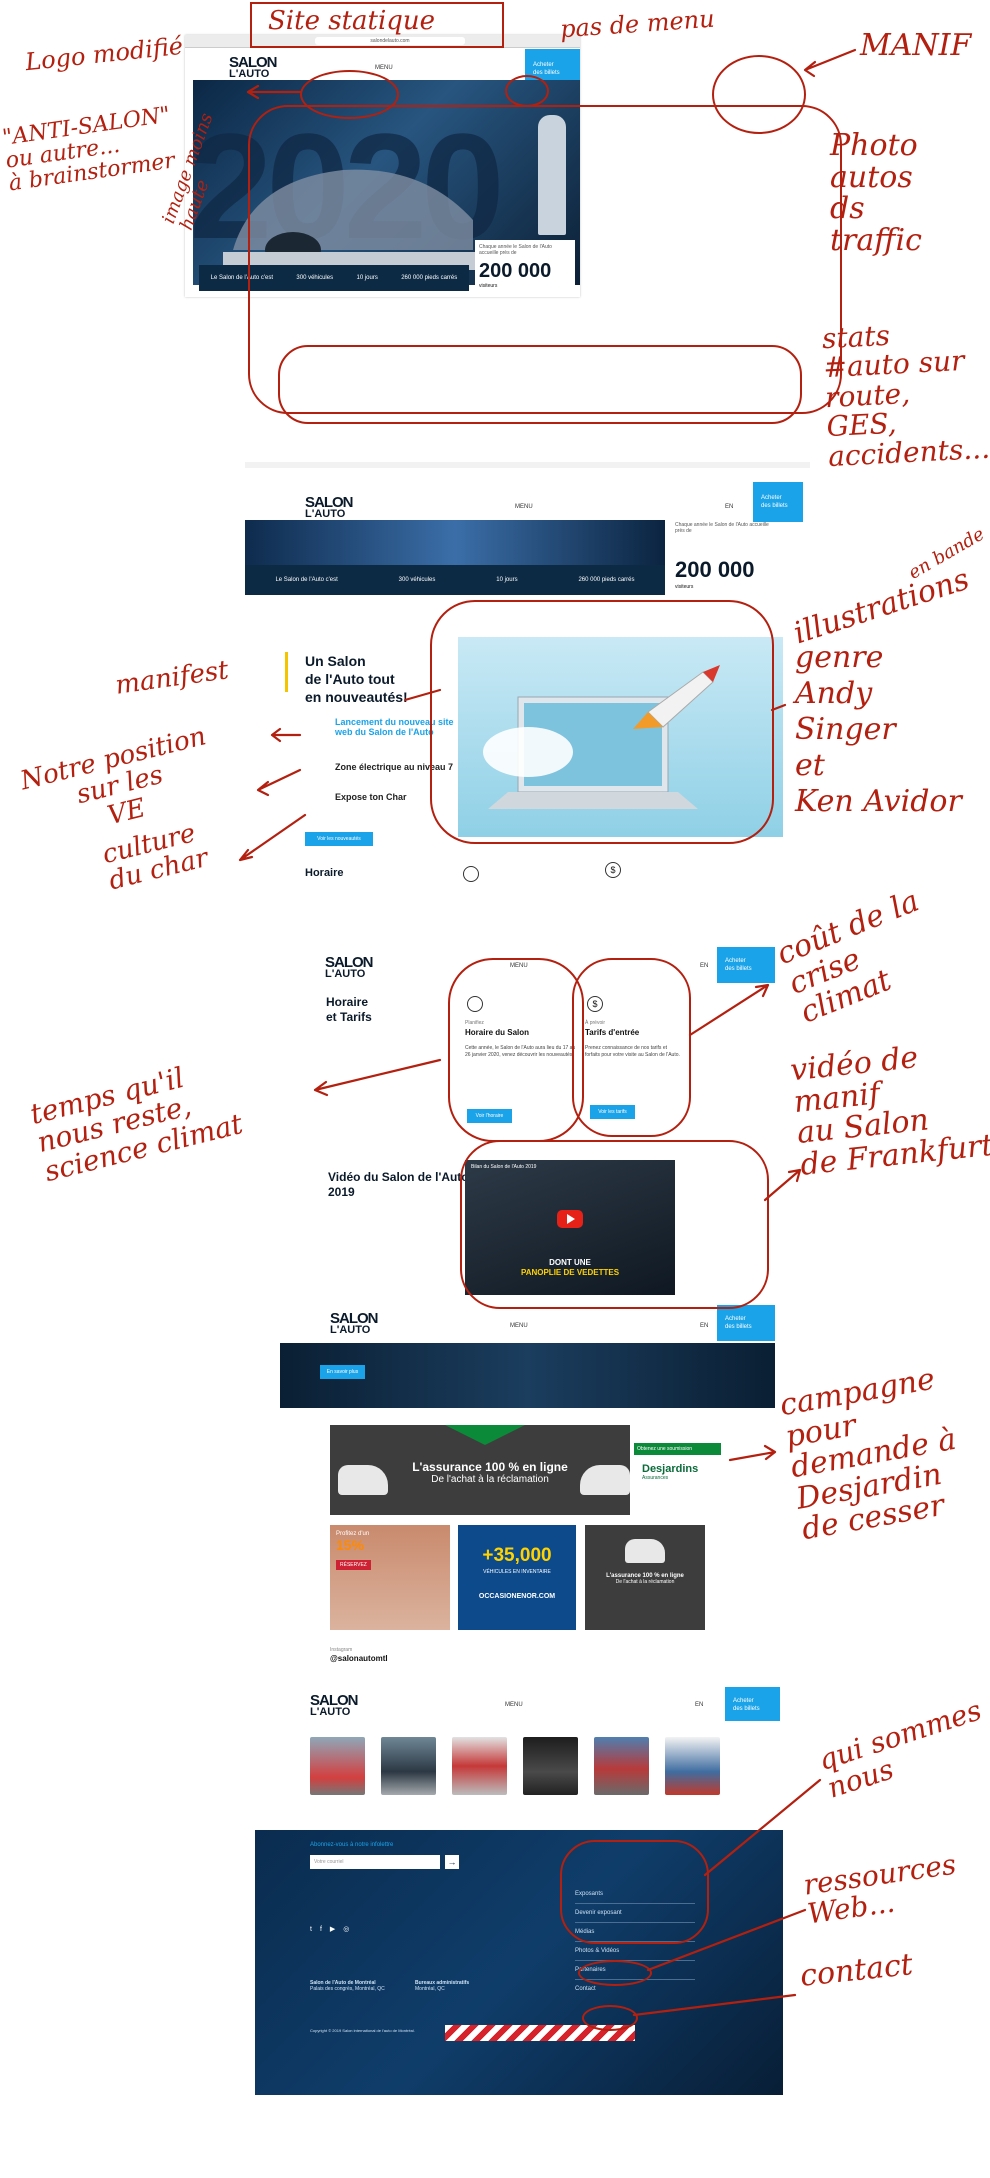 This screenshot has width=990, height=2178. Describe the element at coordinates (848, 957) in the screenshot. I see `annotation-cout: coût de la crise climat` at that location.